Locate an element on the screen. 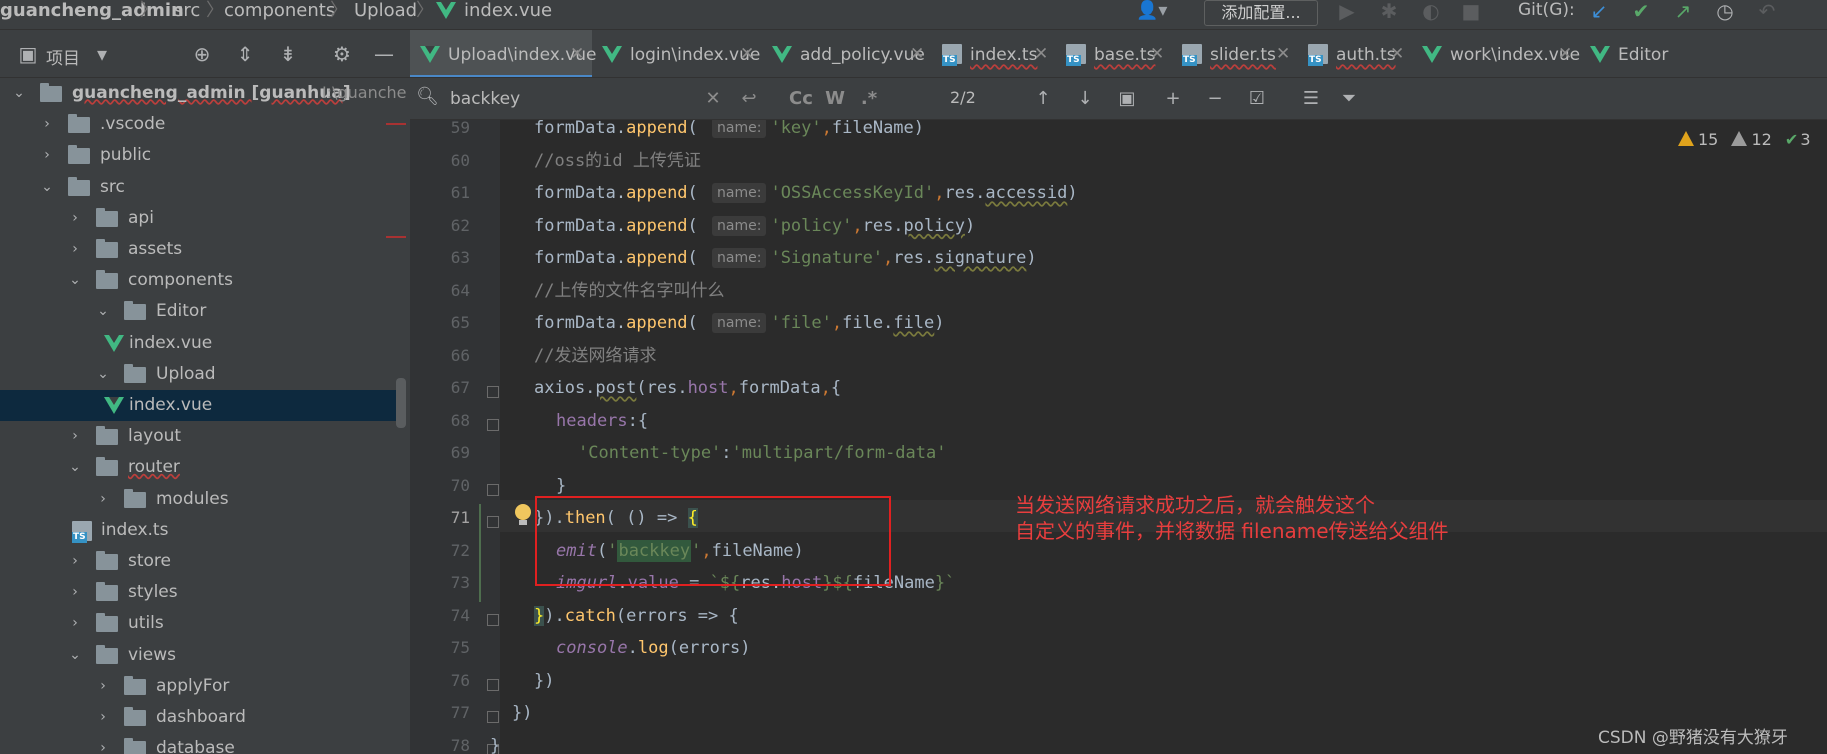 The image size is (1827, 754). breadcrumb-src: src is located at coordinates (187, 15).